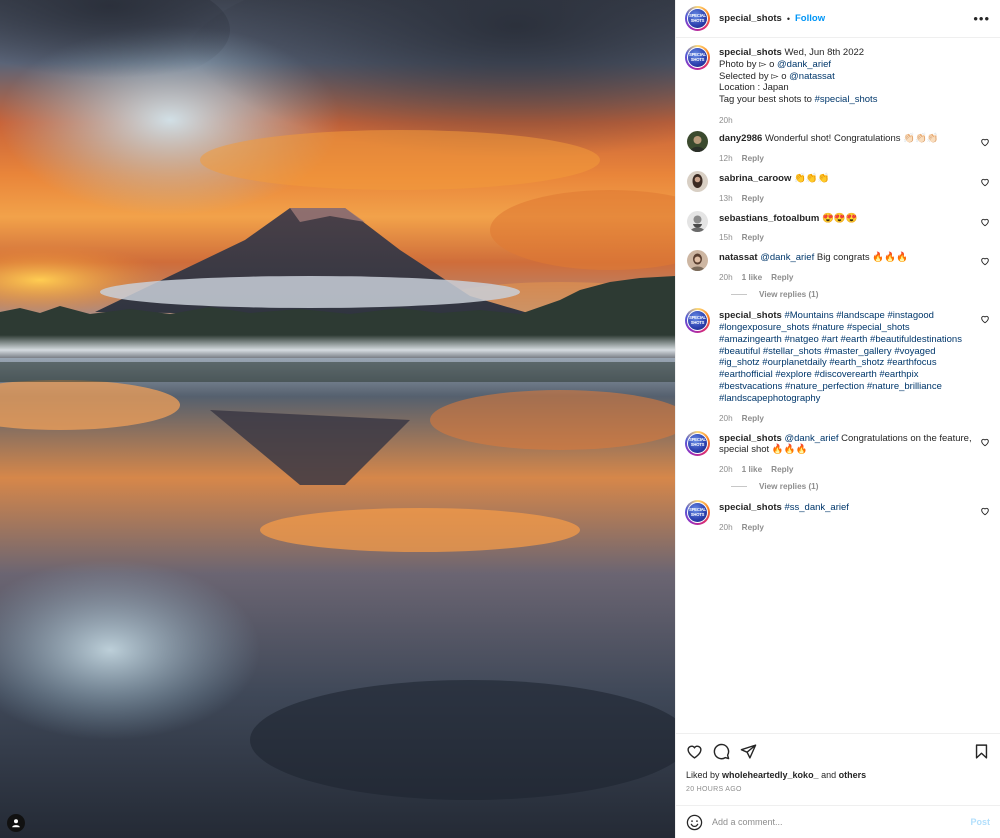 The height and width of the screenshot is (838, 1000). I want to click on comment-text: 👏👏👏, so click(811, 178).